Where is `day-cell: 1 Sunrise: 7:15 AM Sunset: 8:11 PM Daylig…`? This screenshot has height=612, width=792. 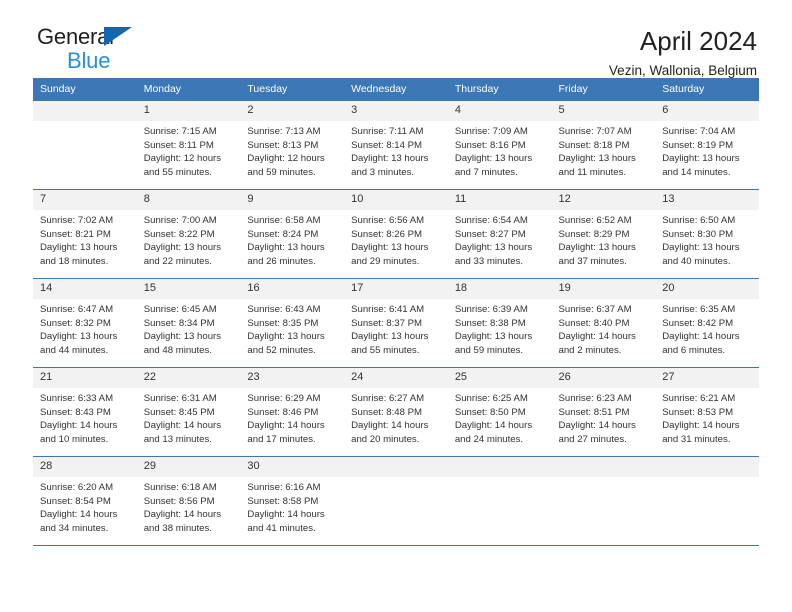 day-cell: 1 Sunrise: 7:15 AM Sunset: 8:11 PM Daylig… is located at coordinates (188, 145).